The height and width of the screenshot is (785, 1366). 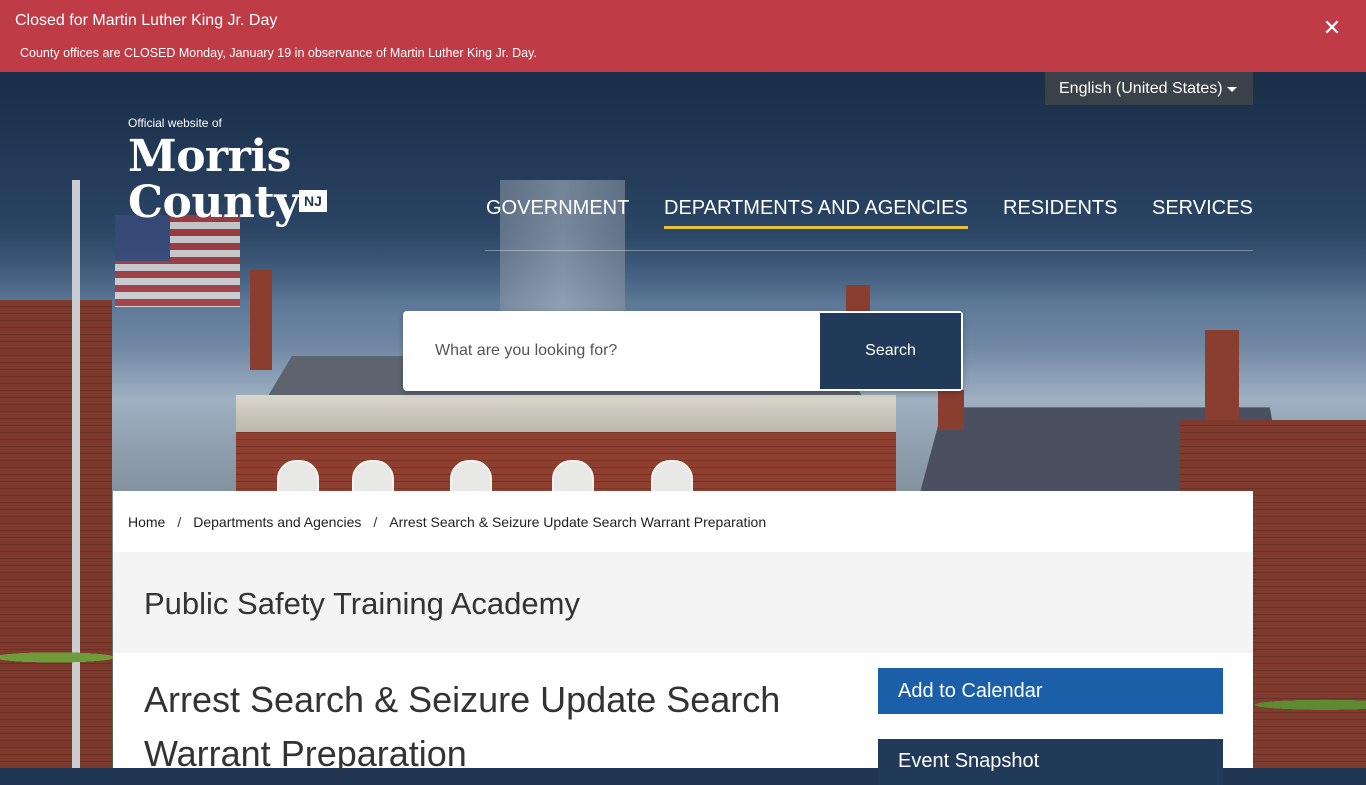 I want to click on language-selector: English (United States), so click(x=1149, y=88).